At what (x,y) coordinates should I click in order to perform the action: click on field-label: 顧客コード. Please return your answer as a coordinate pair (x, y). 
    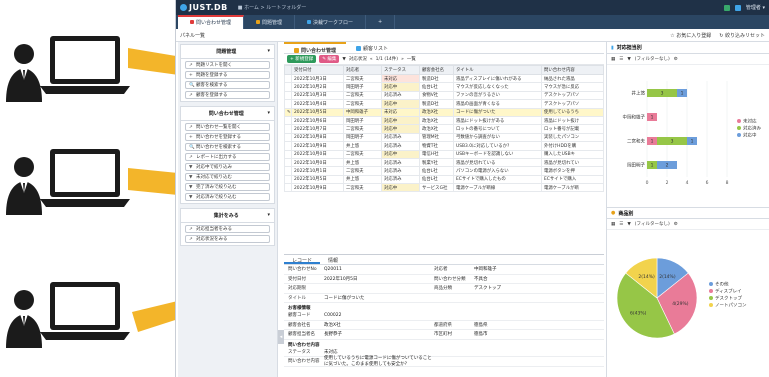
    Looking at the image, I should click on (299, 316).